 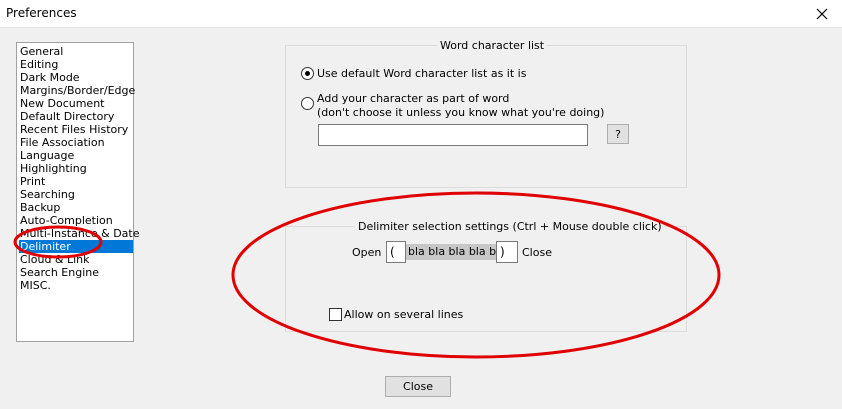 I want to click on close-button: Close, so click(x=418, y=386).